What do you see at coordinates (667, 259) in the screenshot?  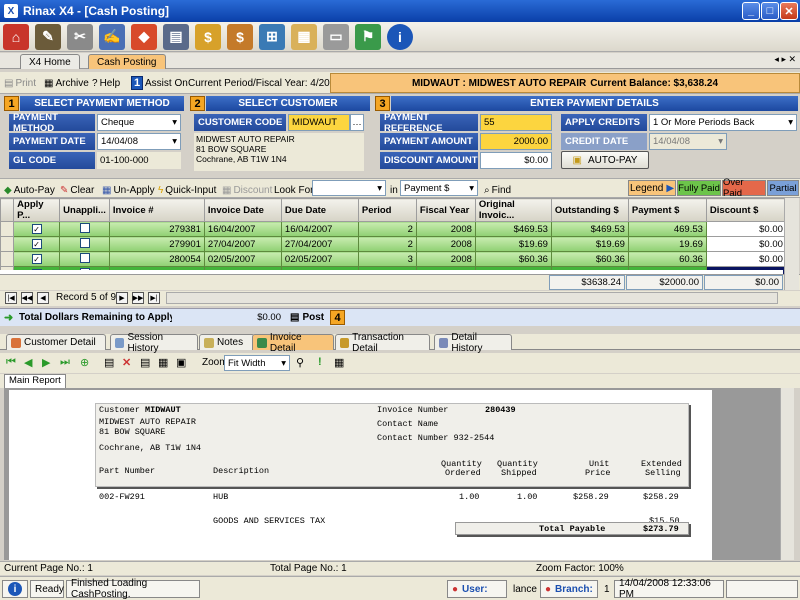 I see `payment-cell: 60.36` at bounding box center [667, 259].